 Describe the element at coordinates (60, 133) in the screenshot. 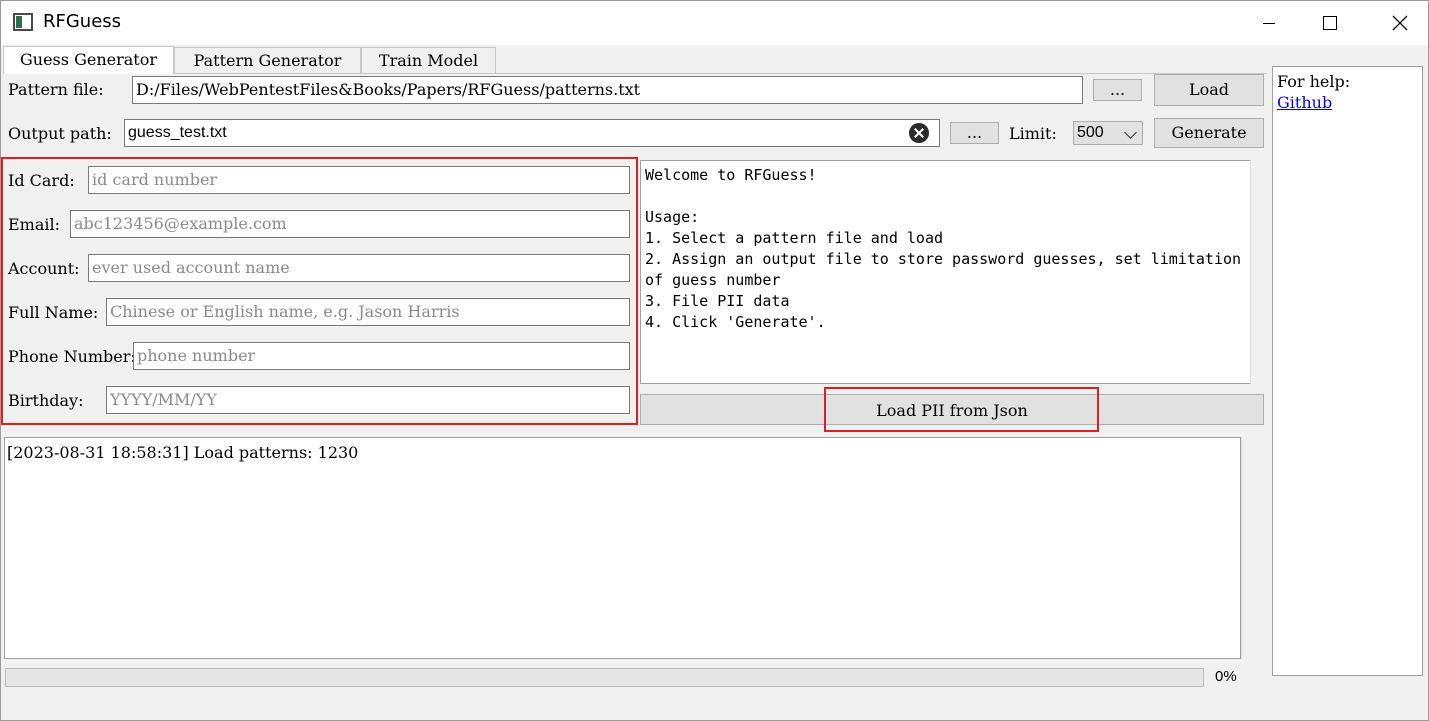

I see `output-path-label: Output path:` at that location.